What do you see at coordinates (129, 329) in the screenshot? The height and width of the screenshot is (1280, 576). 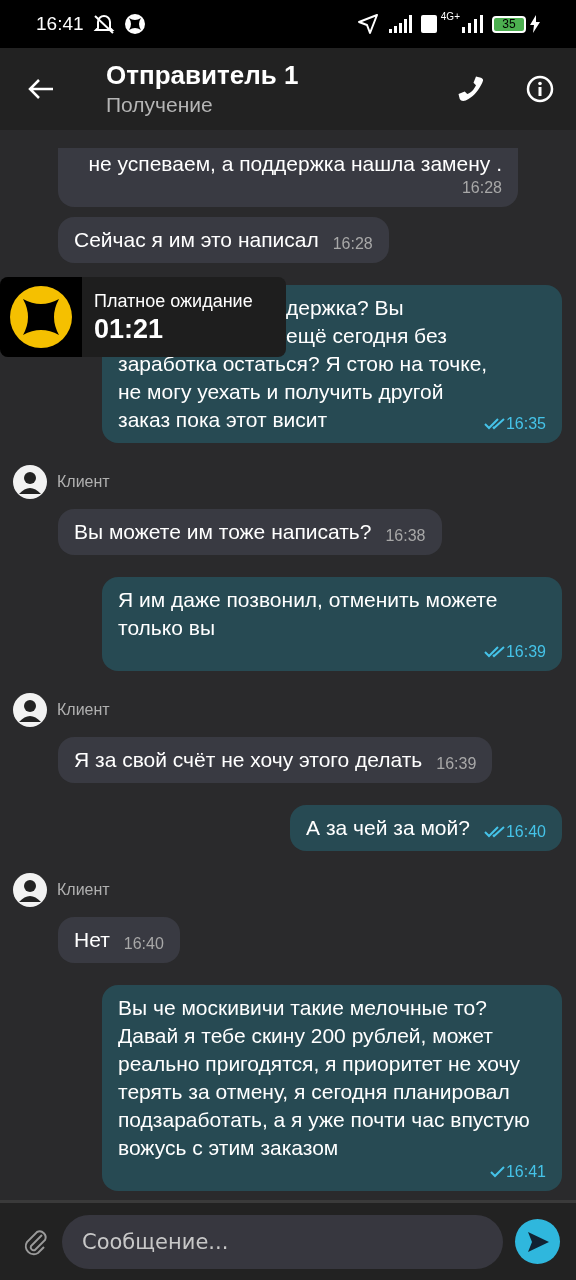 I see `waiting-timer: 01:21` at bounding box center [129, 329].